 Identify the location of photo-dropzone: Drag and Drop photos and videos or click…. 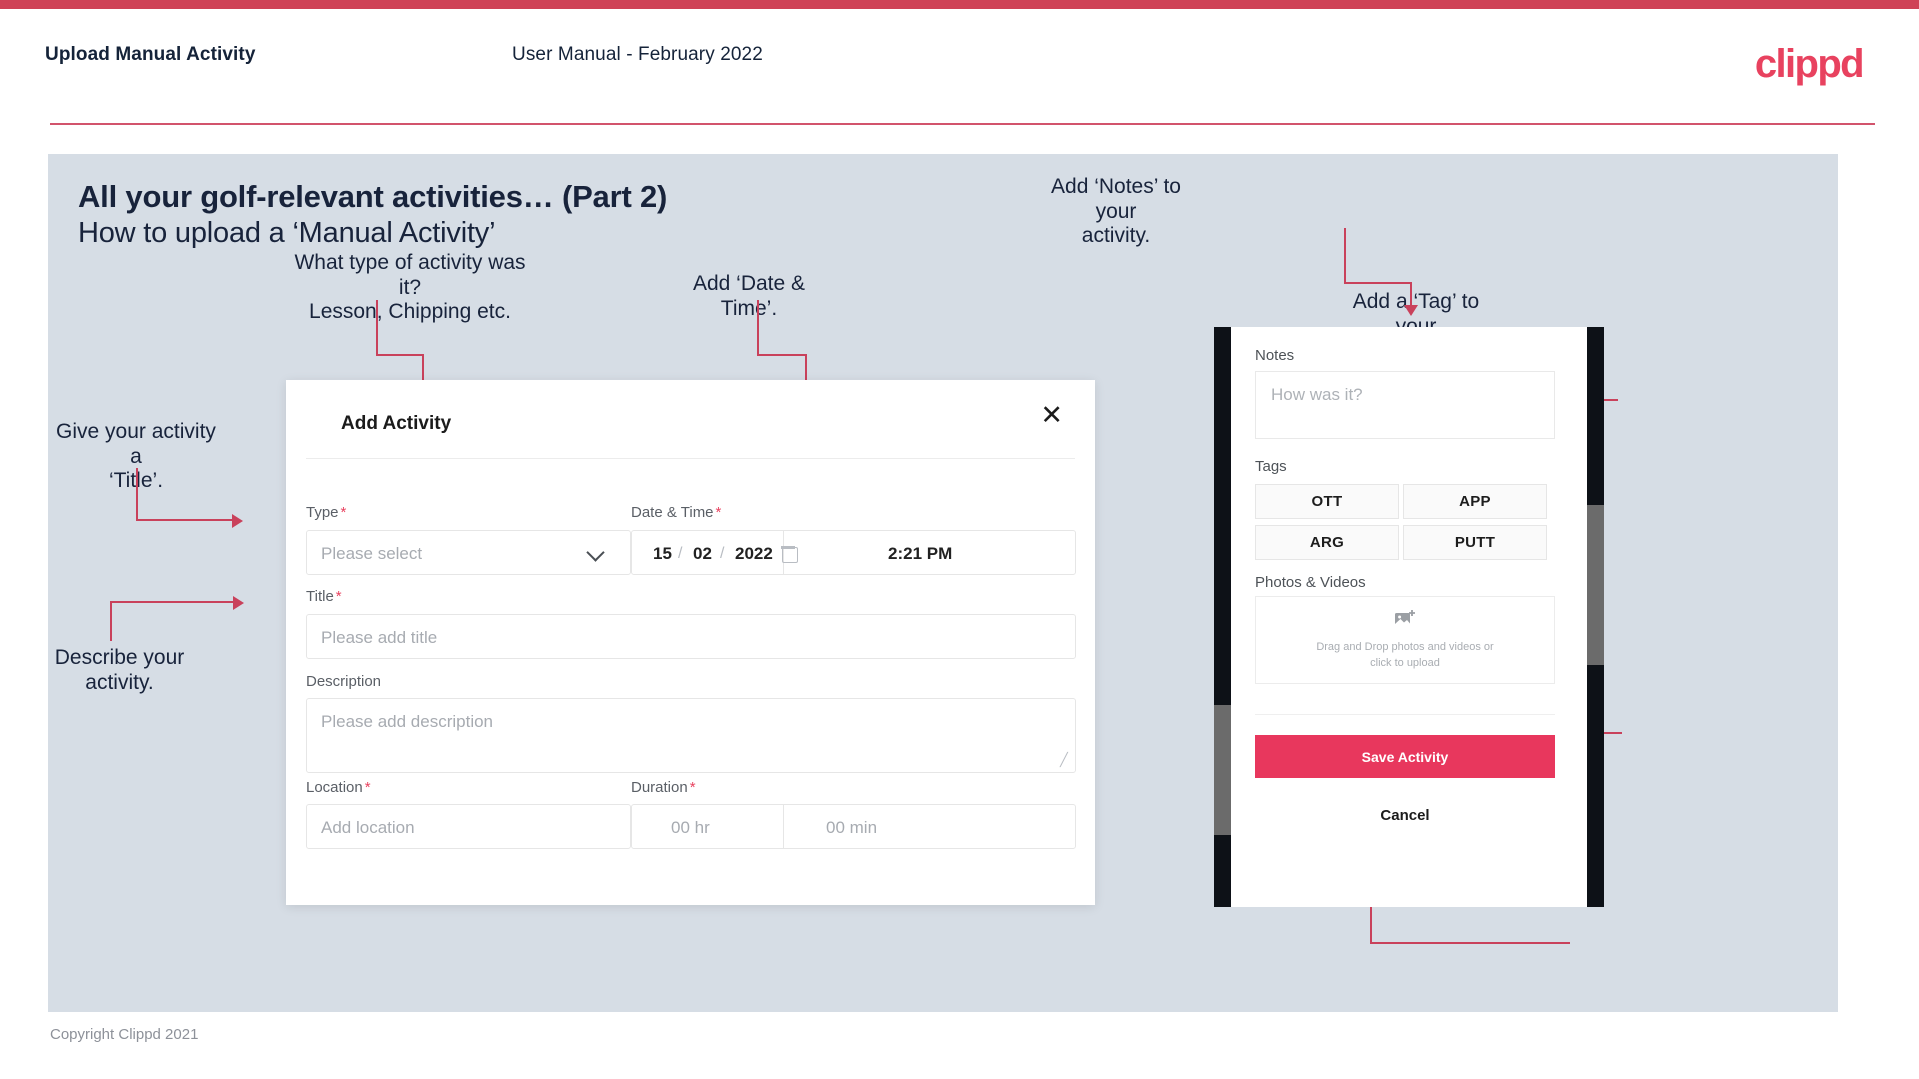
(1405, 640).